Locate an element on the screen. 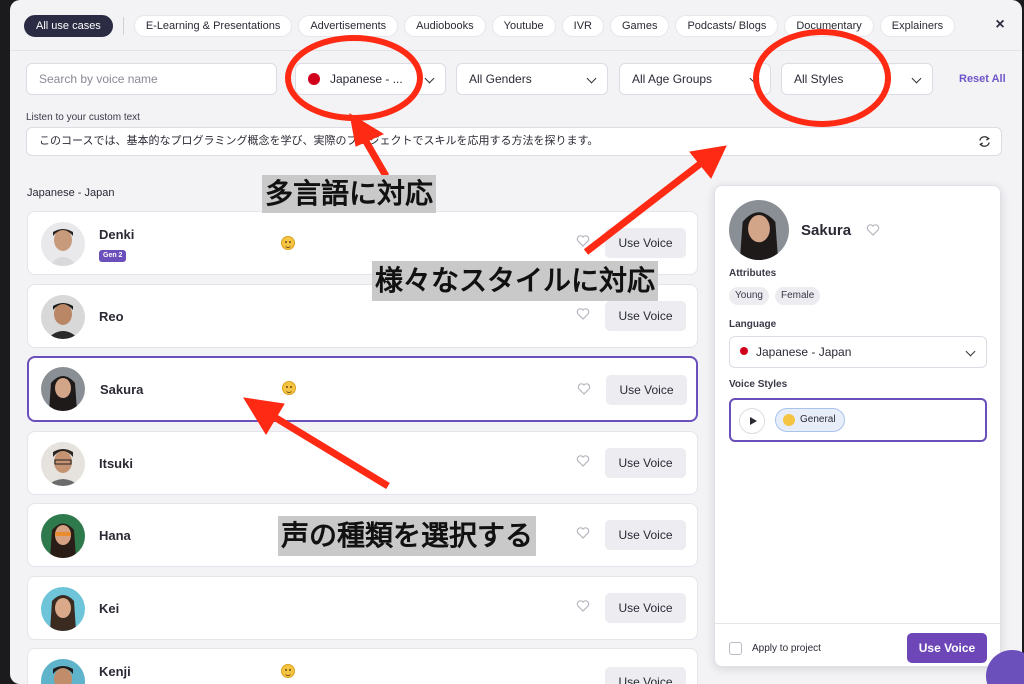  style-select-value: All Styles is located at coordinates (819, 79).